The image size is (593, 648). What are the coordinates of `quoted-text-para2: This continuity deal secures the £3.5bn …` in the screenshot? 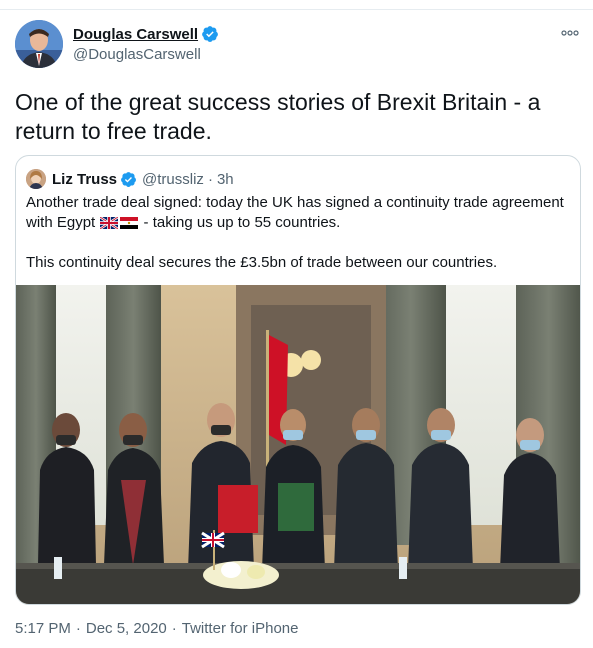 It's located at (262, 262).